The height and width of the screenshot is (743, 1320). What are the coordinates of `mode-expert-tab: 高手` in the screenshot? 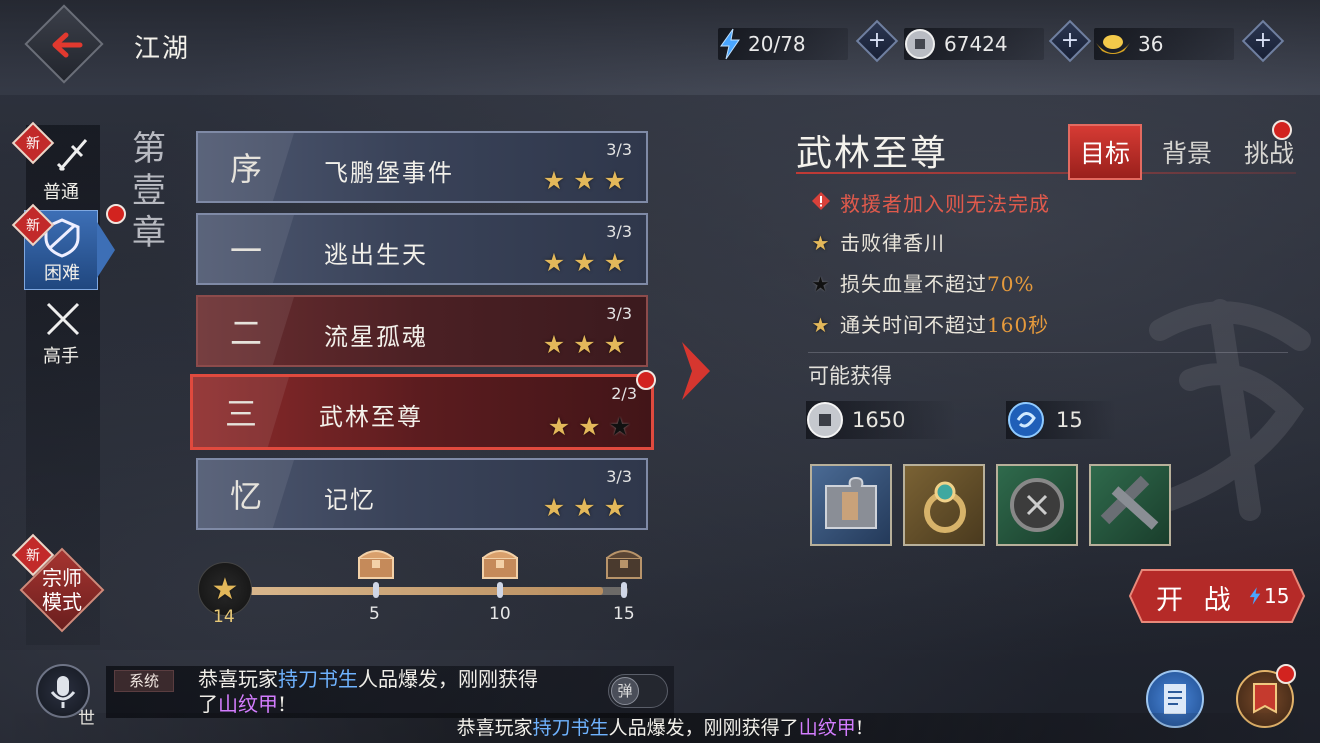 It's located at (61, 332).